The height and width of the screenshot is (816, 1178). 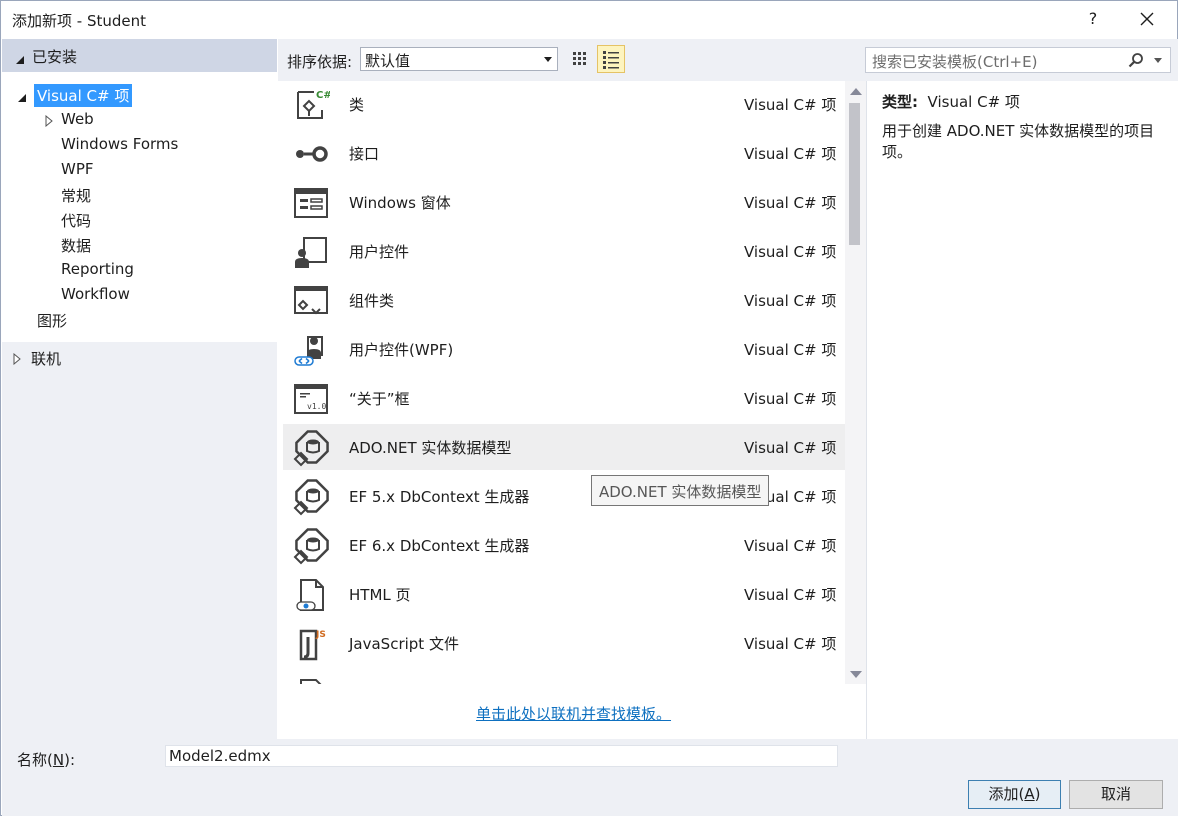 What do you see at coordinates (404, 644) in the screenshot?
I see `template-name: JavaScript 文件` at bounding box center [404, 644].